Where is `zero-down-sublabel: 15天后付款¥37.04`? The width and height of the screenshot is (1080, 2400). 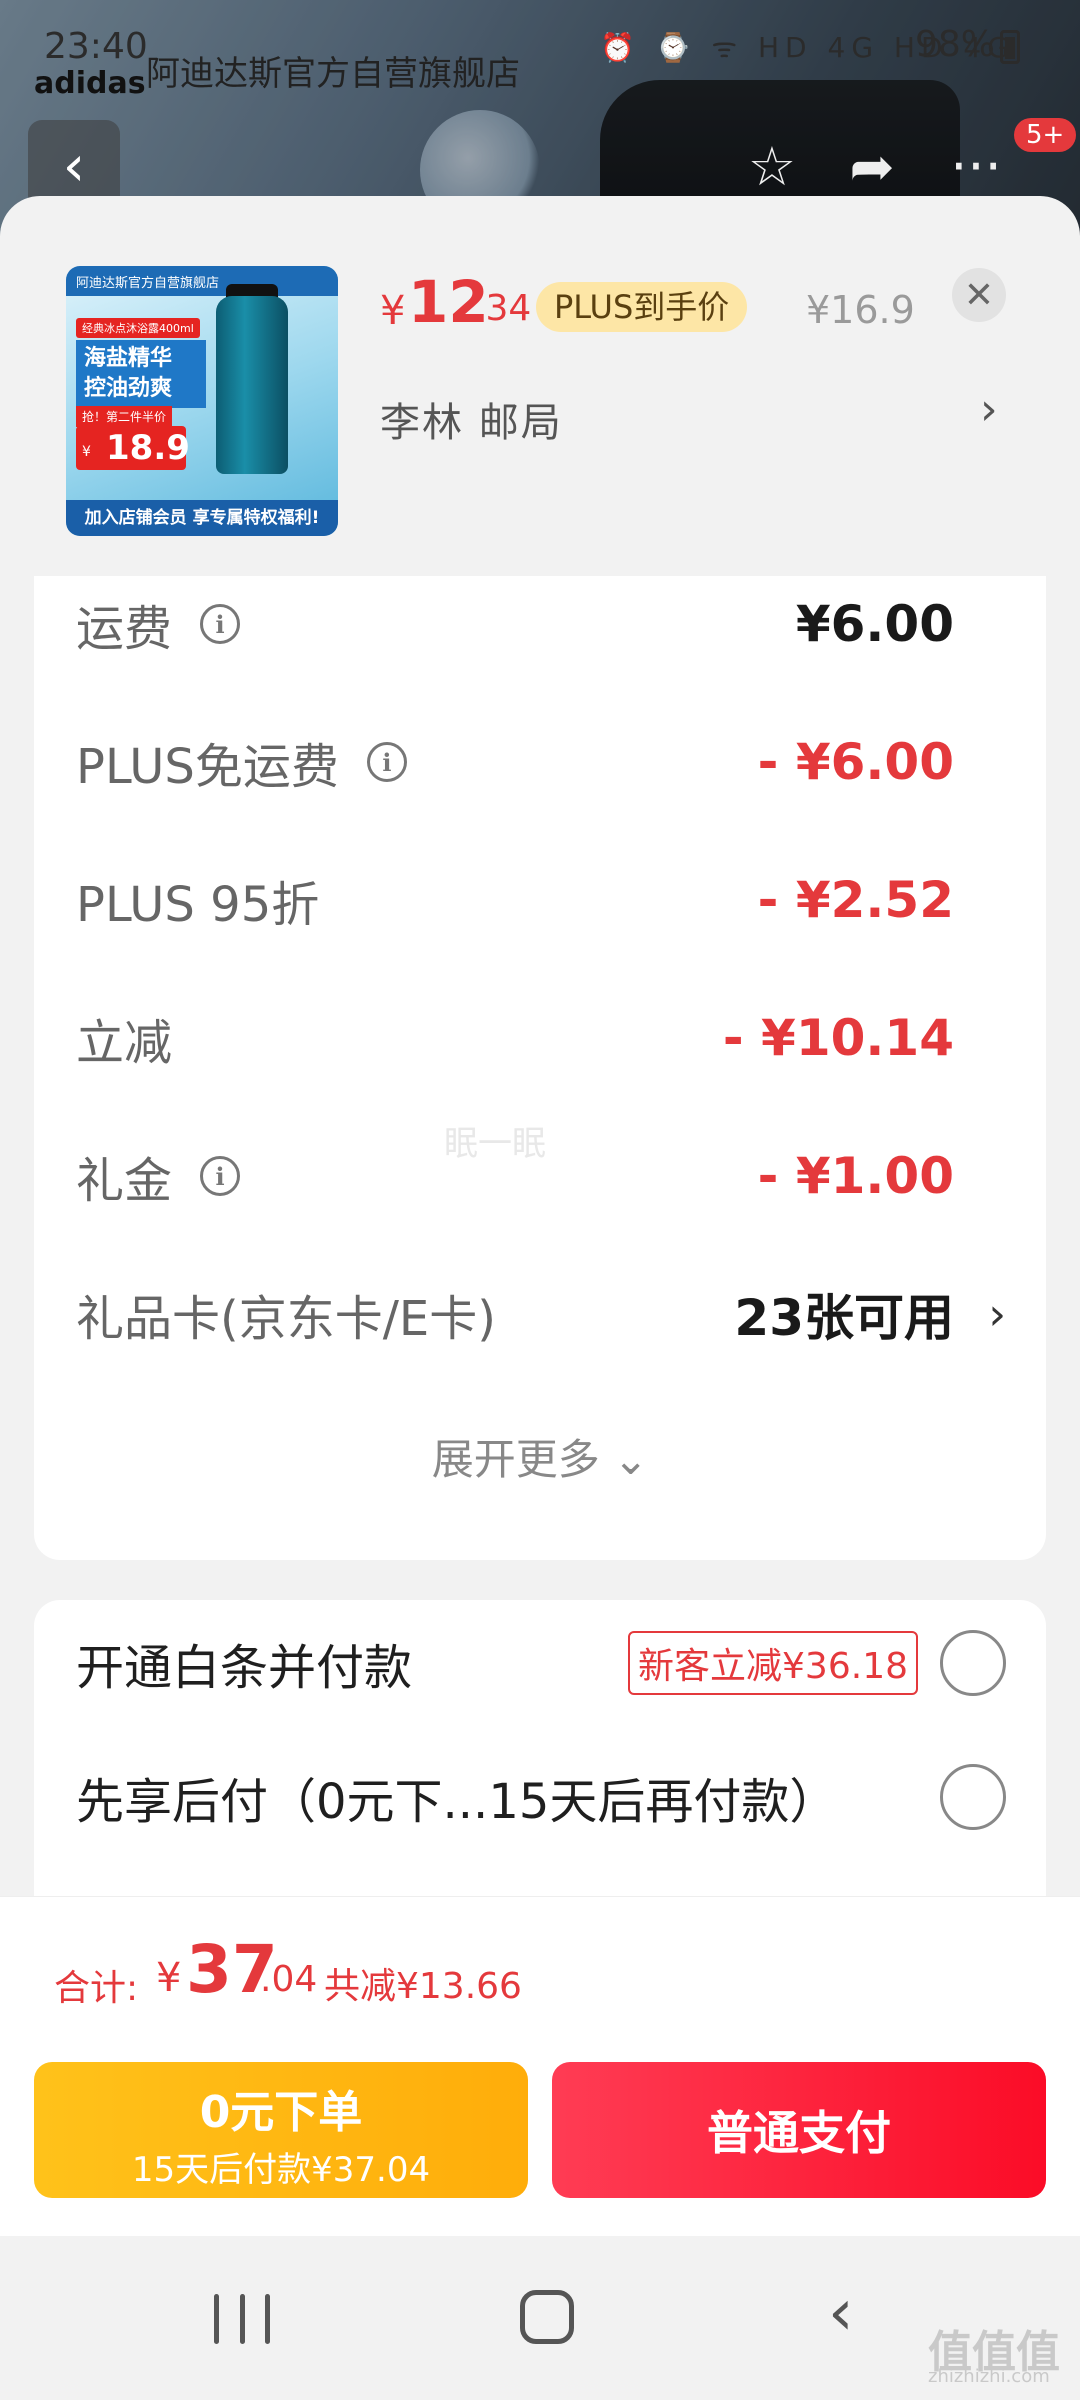
zero-down-sublabel: 15天后付款¥37.04 is located at coordinates (281, 2170).